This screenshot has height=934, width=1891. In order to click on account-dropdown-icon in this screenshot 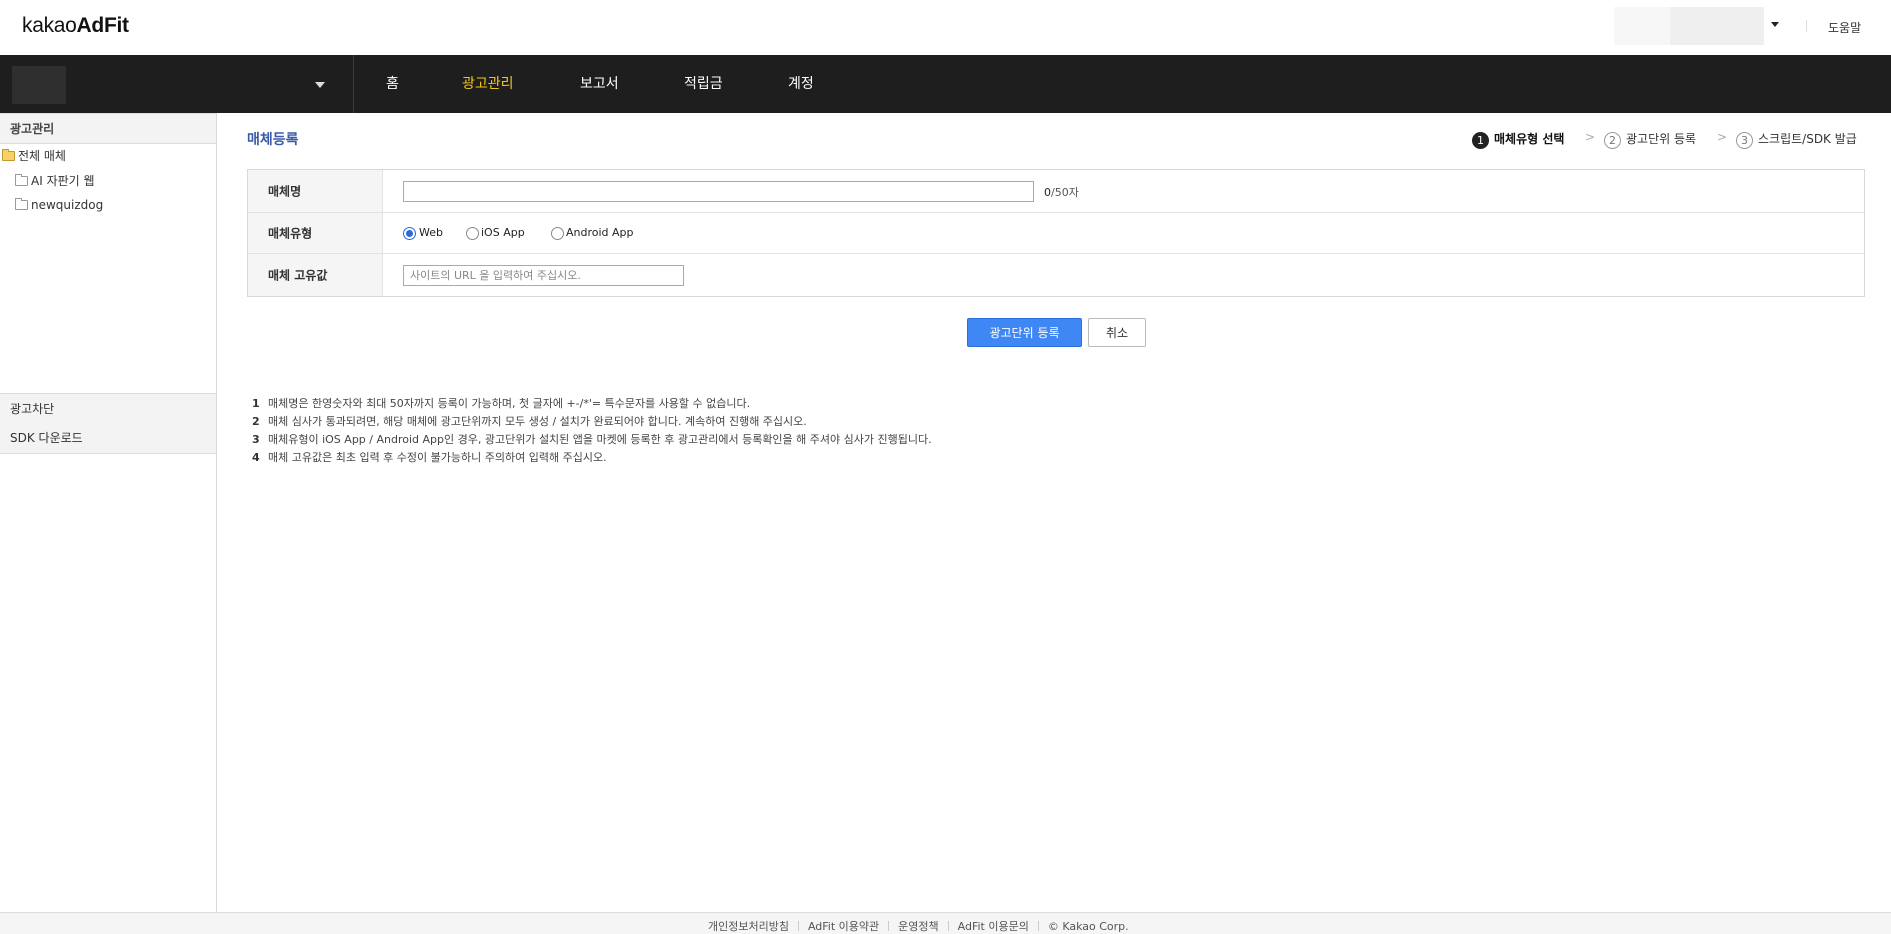, I will do `click(1775, 24)`.